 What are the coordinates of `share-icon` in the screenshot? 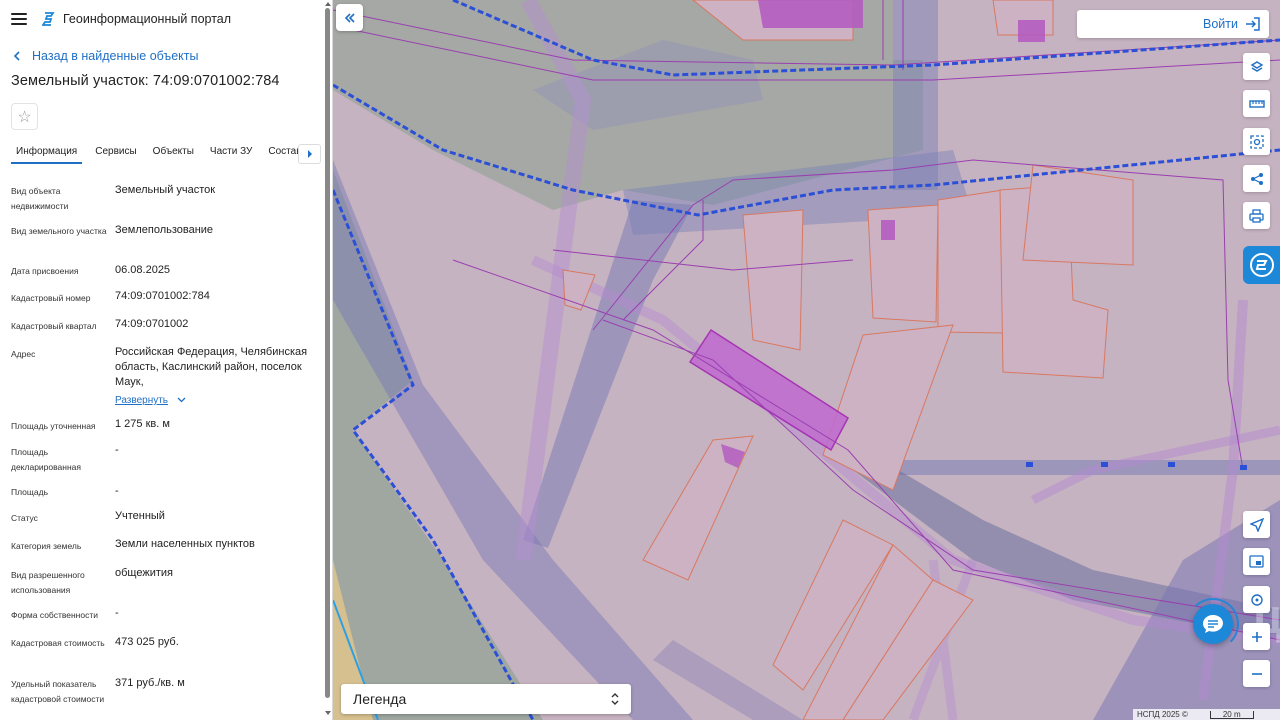 It's located at (1256, 178).